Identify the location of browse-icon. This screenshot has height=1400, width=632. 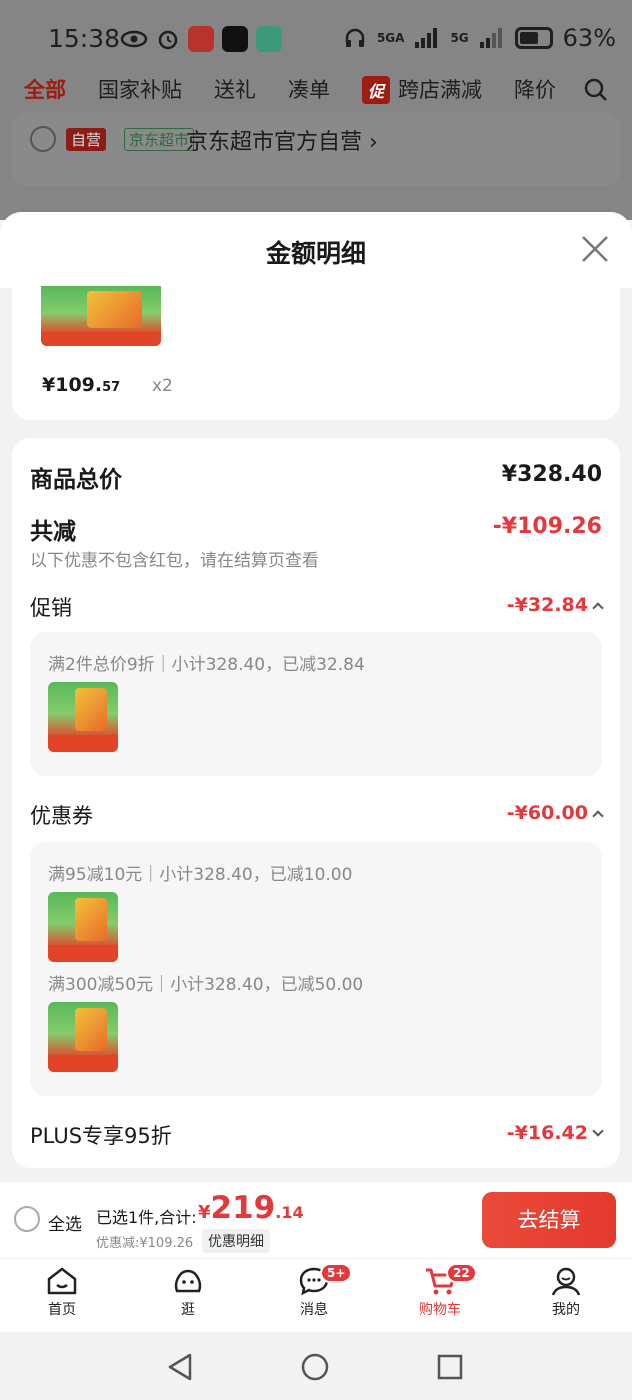
(188, 1281).